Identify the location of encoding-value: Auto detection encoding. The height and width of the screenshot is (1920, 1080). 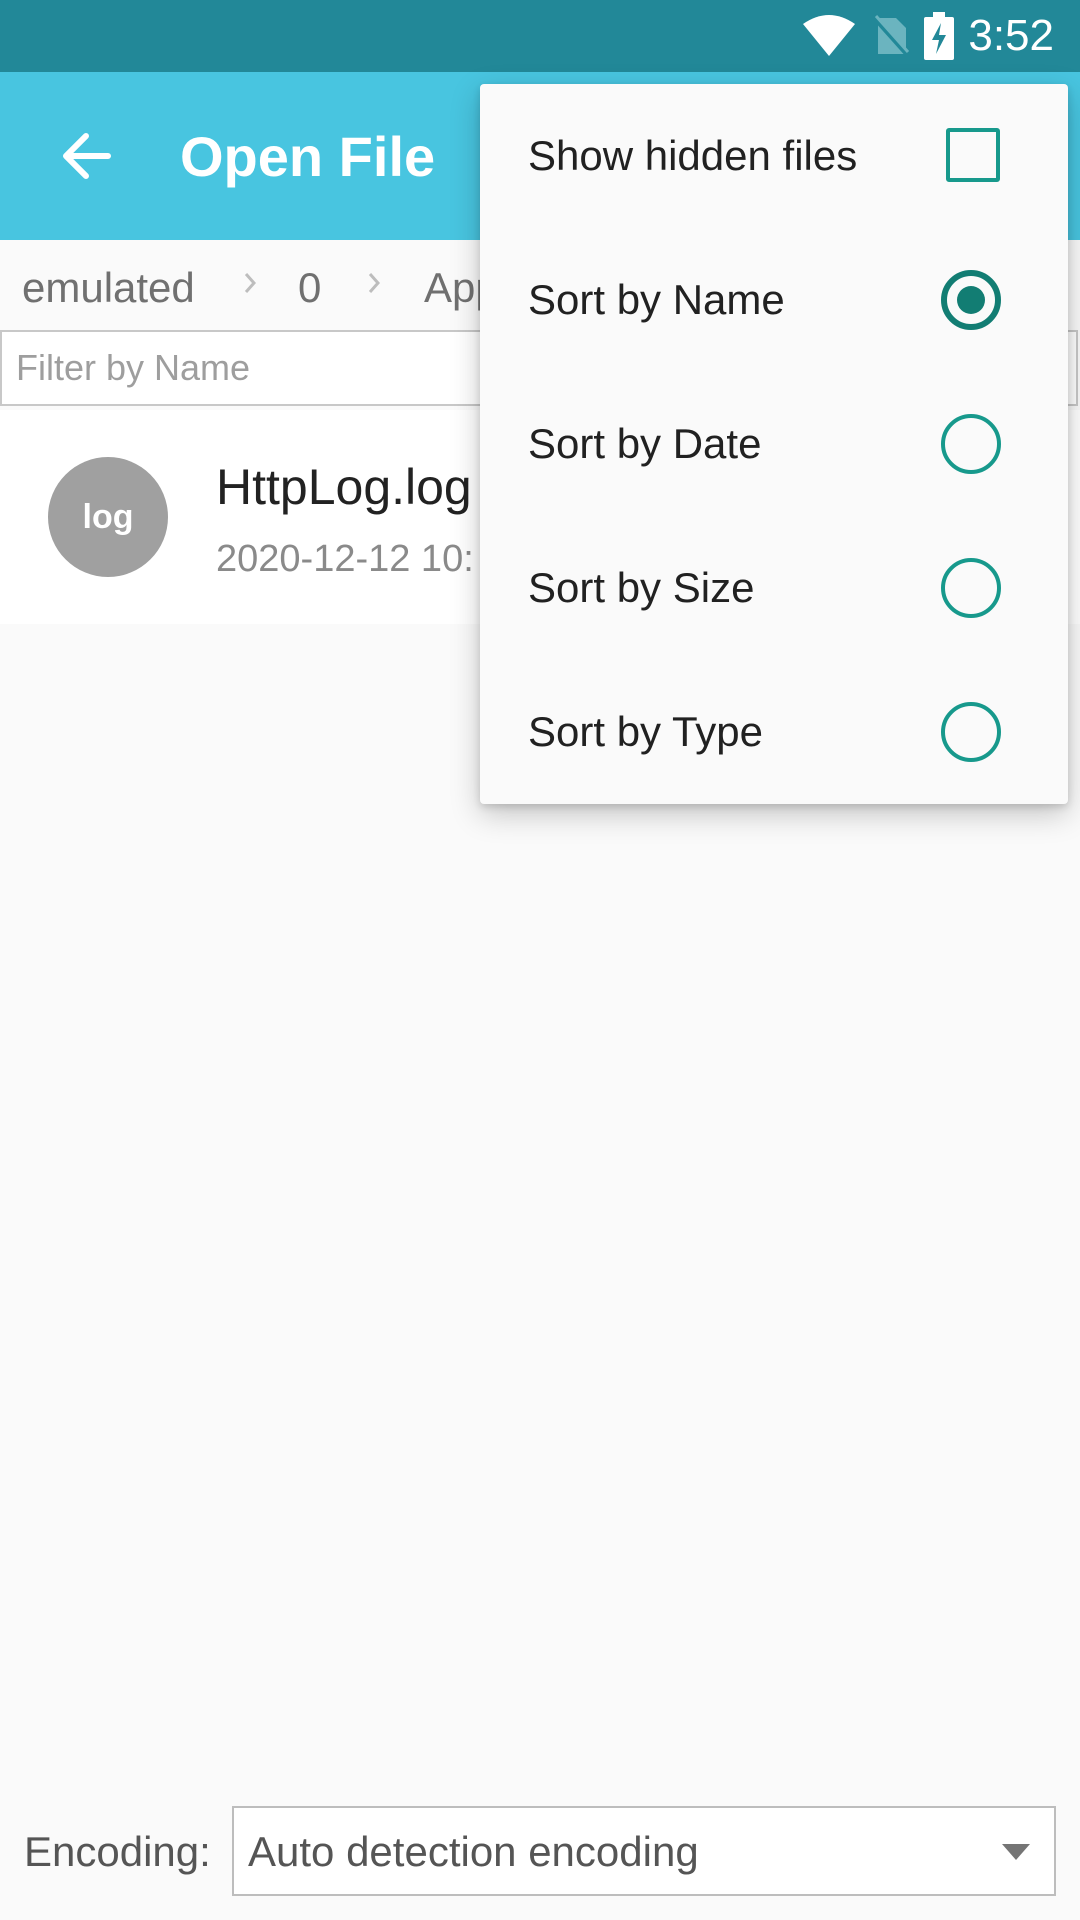
(473, 1851).